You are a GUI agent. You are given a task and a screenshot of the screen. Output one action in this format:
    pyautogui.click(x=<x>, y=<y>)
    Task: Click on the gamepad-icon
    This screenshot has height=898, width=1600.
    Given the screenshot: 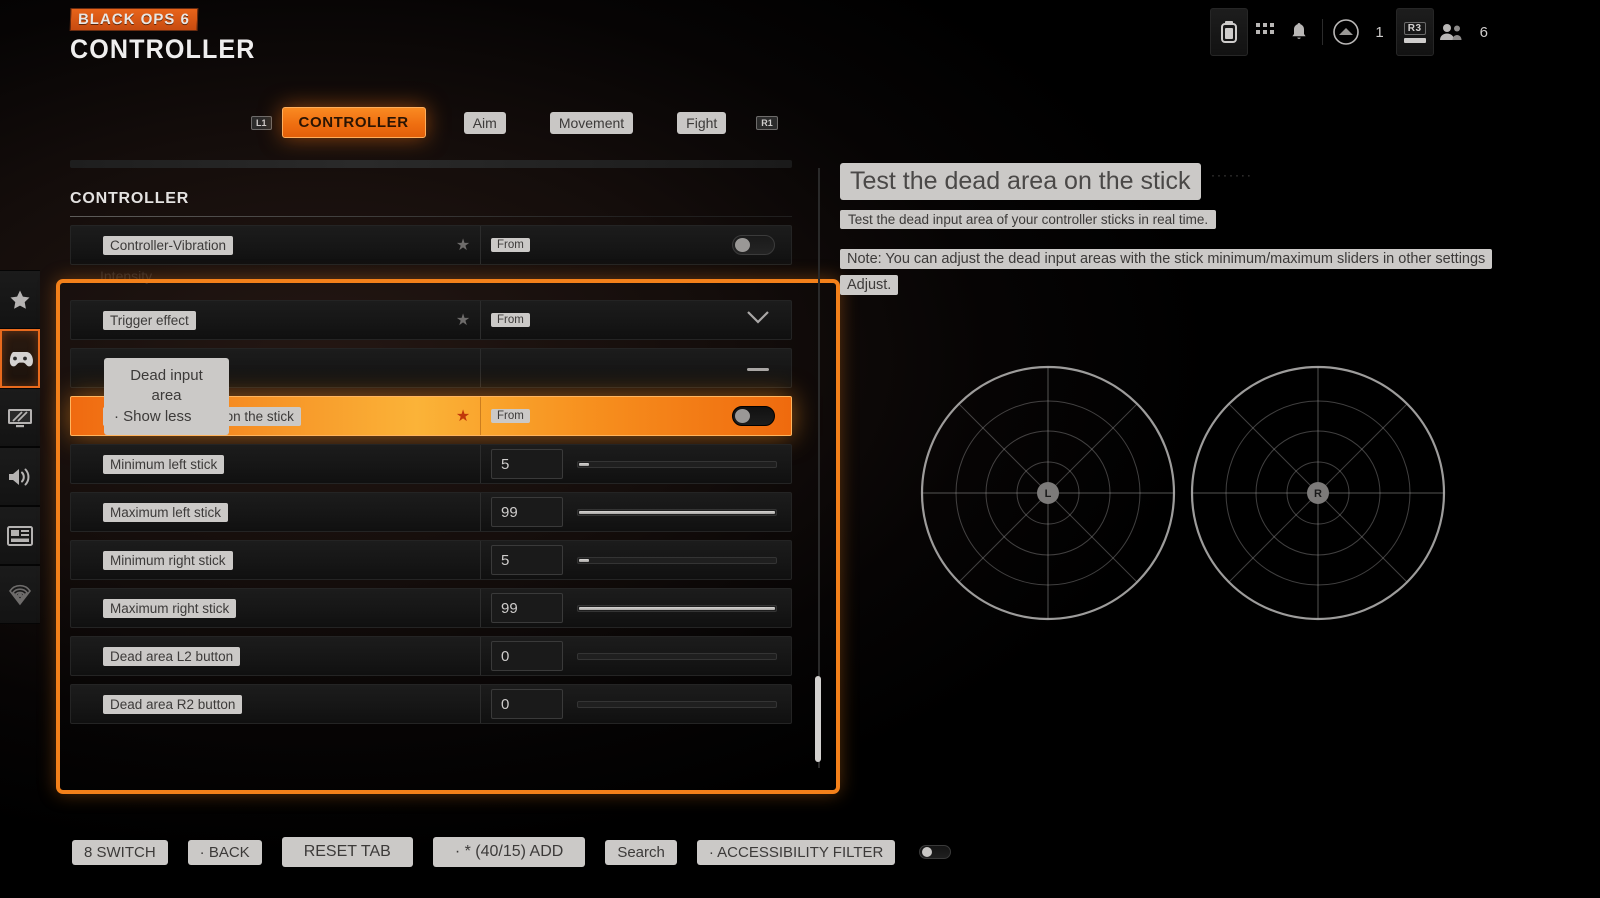 What is the action you would take?
    pyautogui.click(x=21, y=358)
    